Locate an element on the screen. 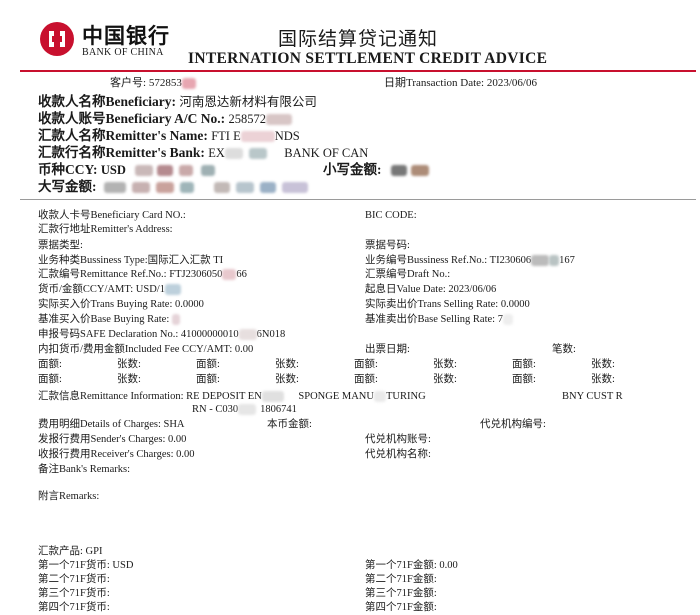 The image size is (700, 615). remitter-name-row: 汇款人名称Remitter's Name: FTI E NDS is located at coordinates (169, 135).